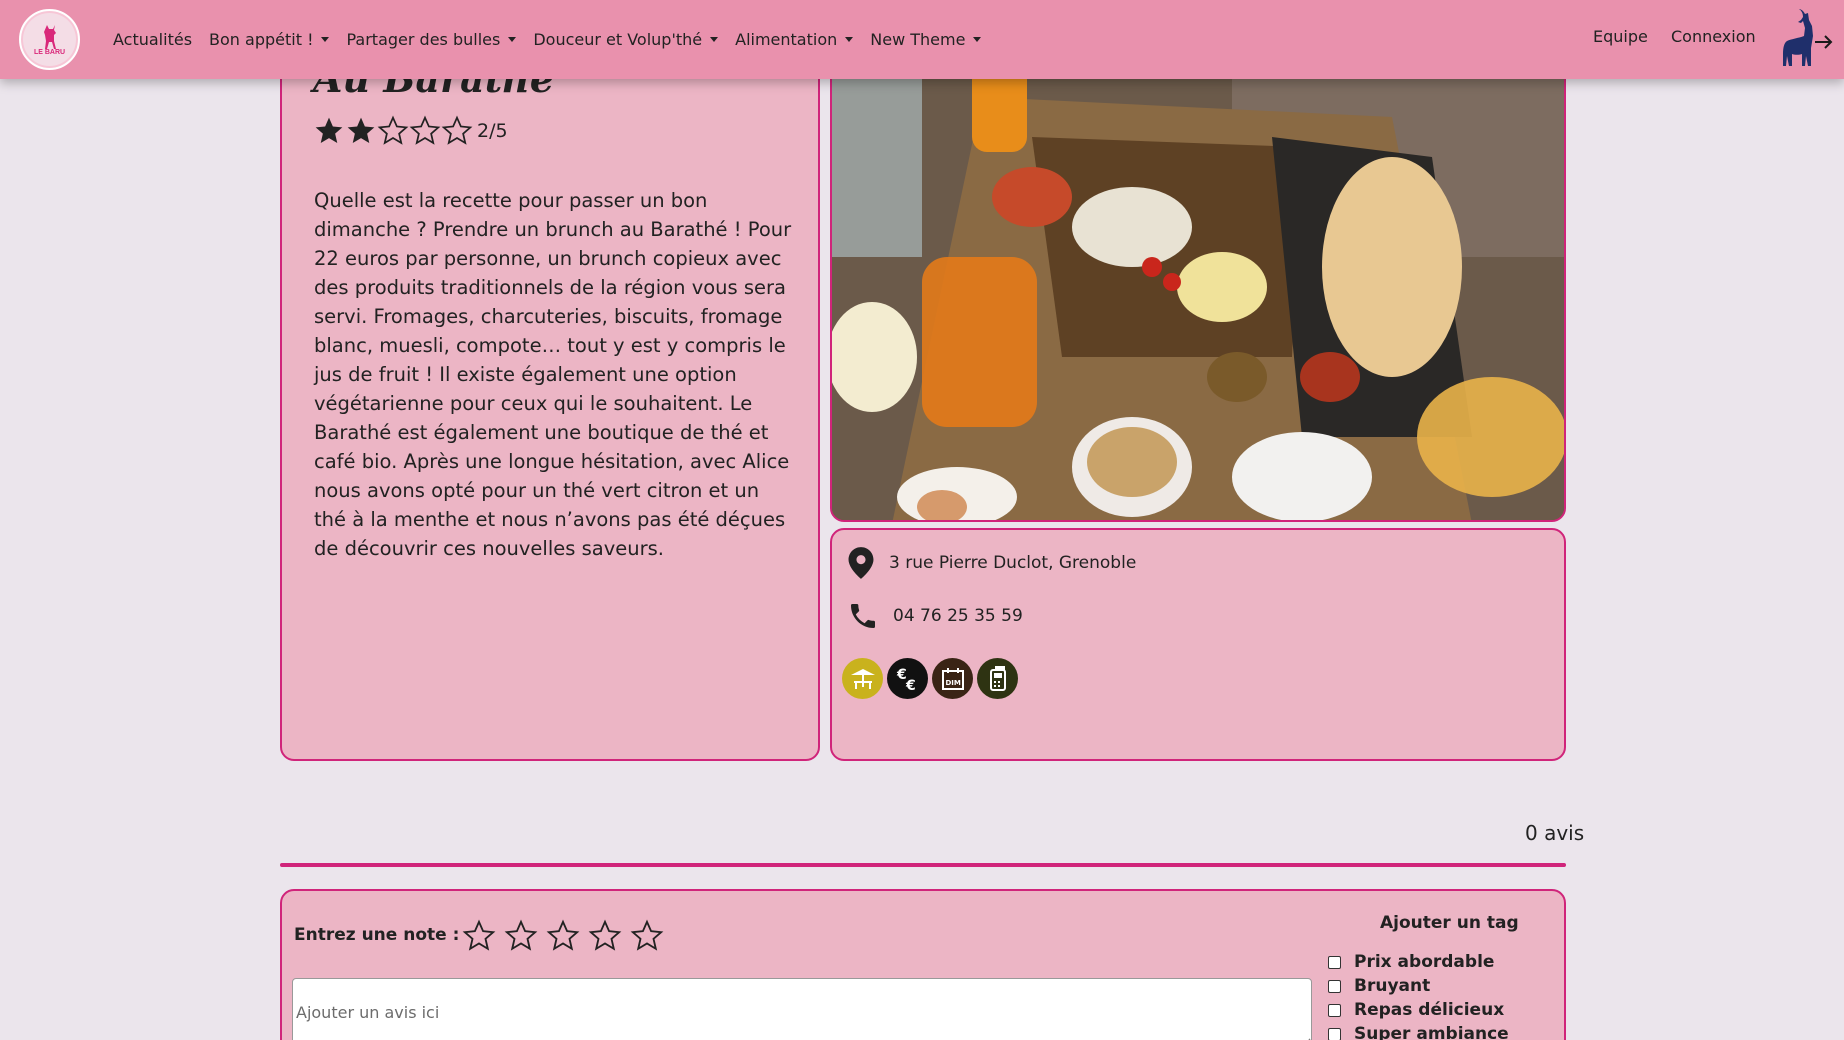 This screenshot has width=1844, height=1040. I want to click on phone-row: 04 76 25 35 59, so click(935, 616).